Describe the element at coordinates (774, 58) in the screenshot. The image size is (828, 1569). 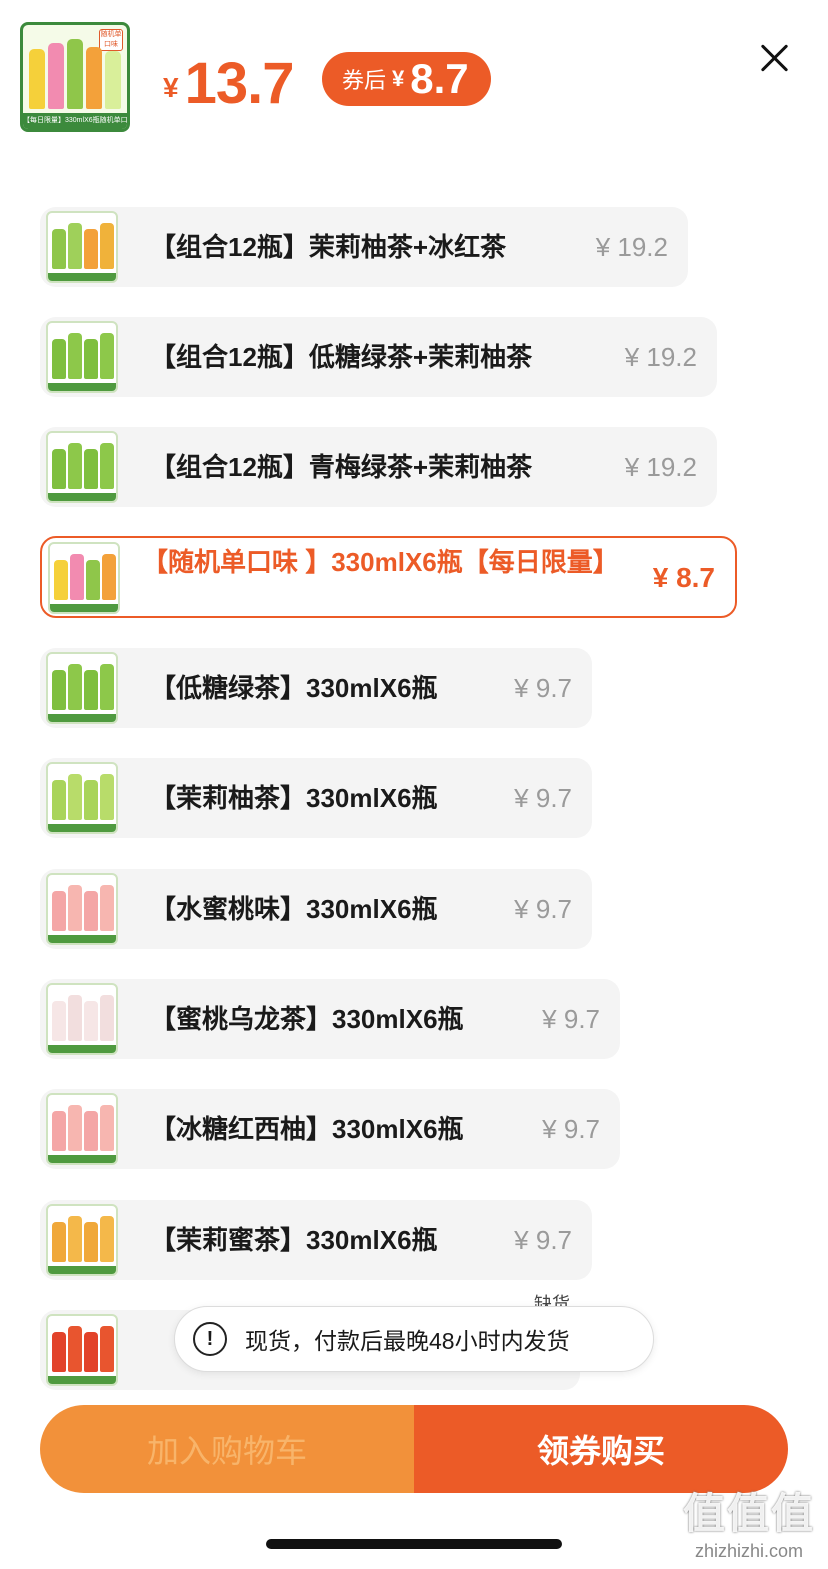
I see `close-icon` at that location.